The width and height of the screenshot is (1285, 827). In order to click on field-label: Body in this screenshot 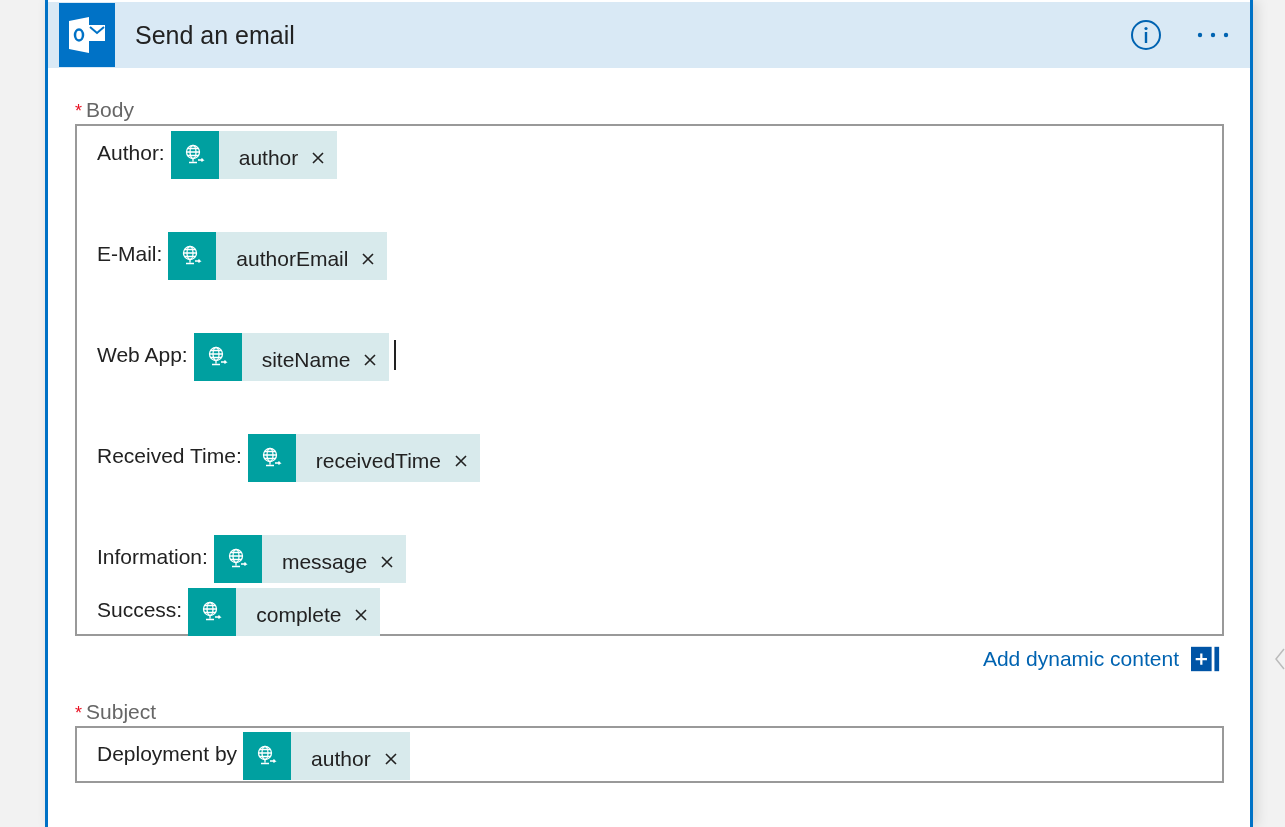, I will do `click(110, 110)`.